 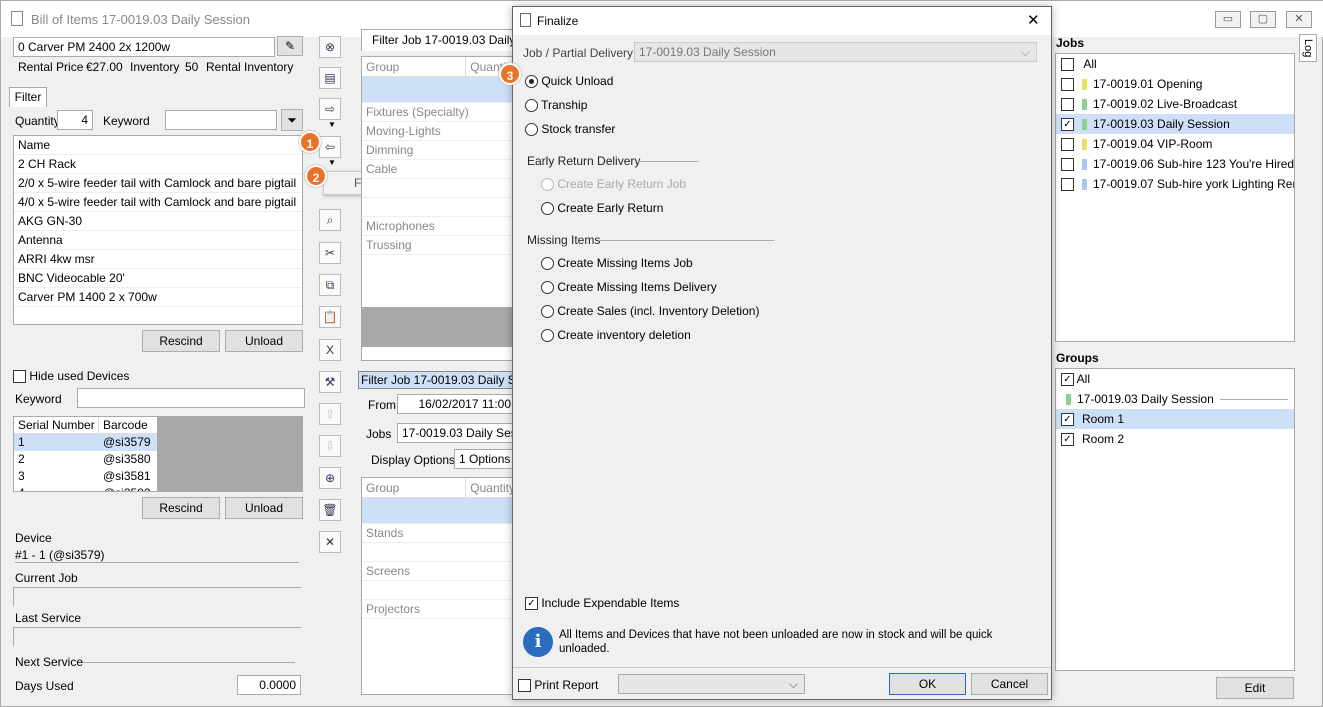 I want to click on dropdown-arrow-icon: ▼, so click(x=332, y=125).